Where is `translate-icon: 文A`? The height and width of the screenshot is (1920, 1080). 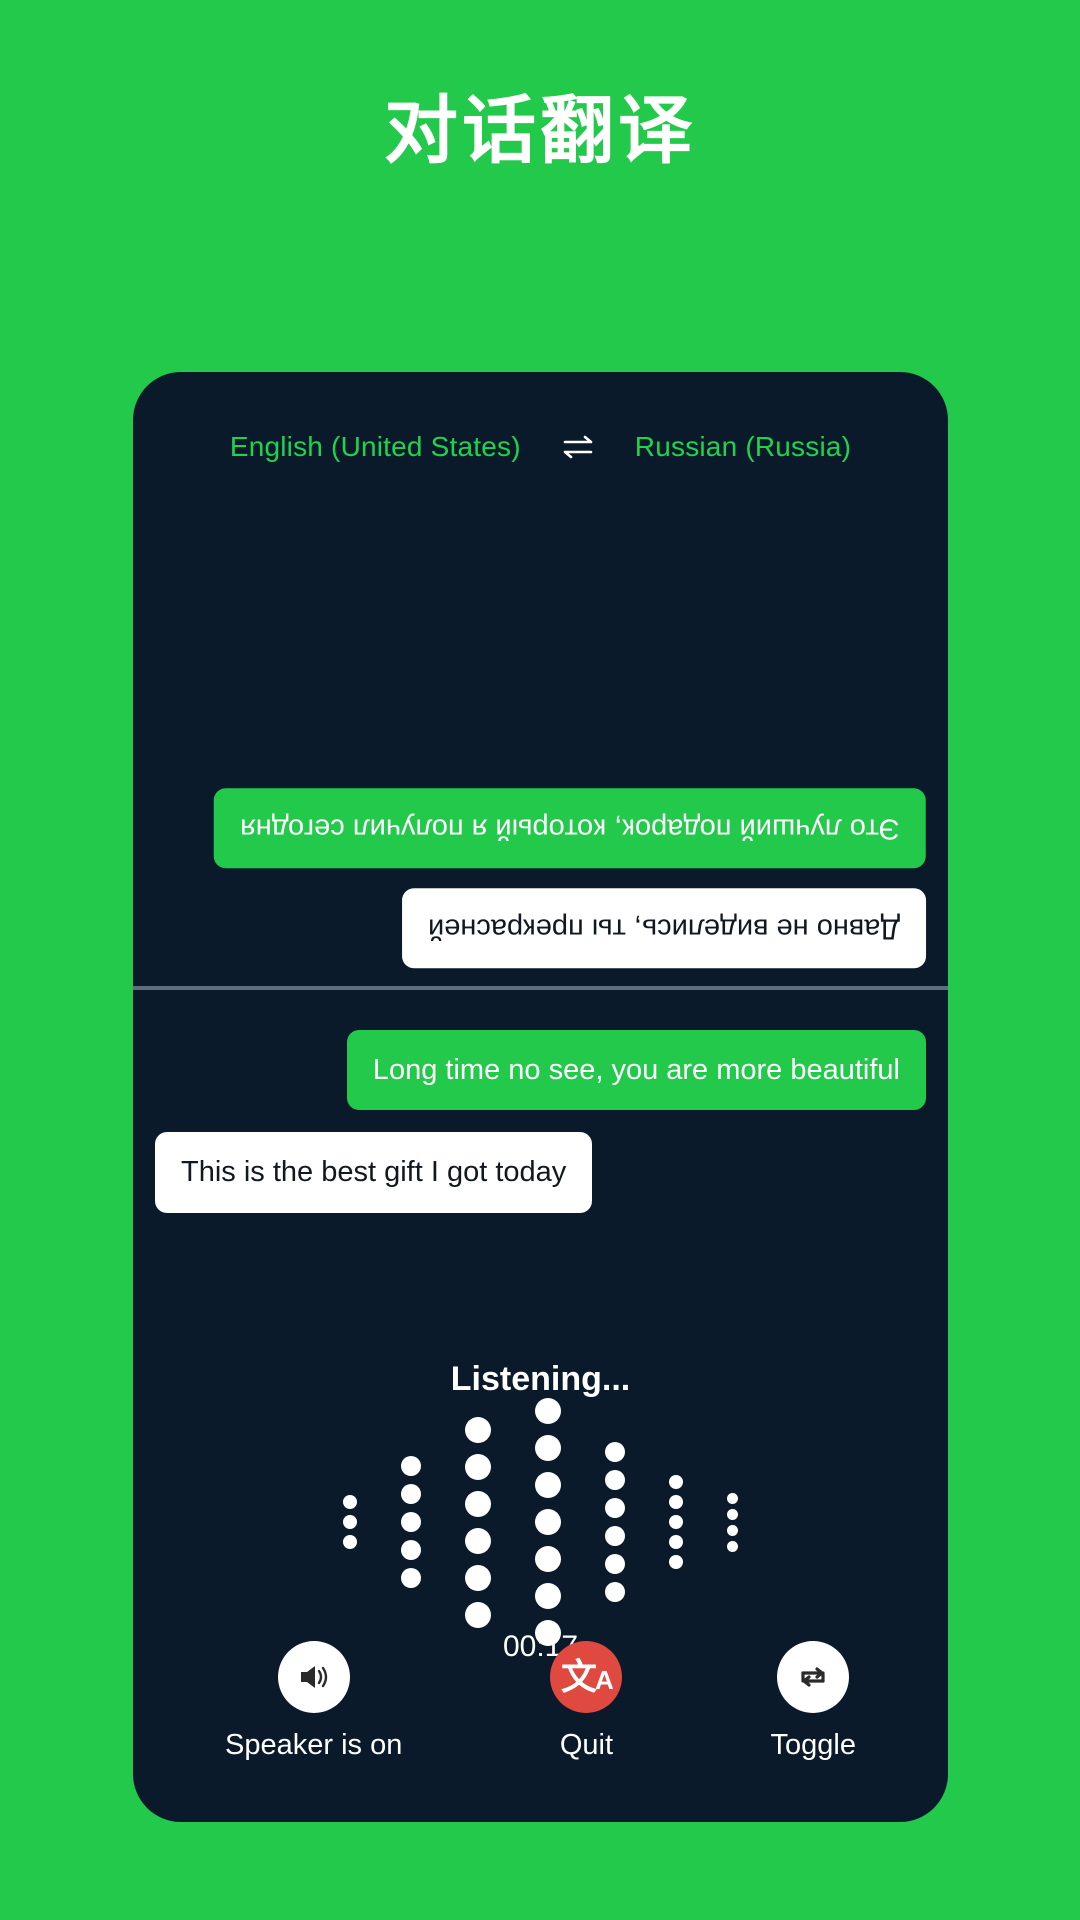 translate-icon: 文A is located at coordinates (586, 1677).